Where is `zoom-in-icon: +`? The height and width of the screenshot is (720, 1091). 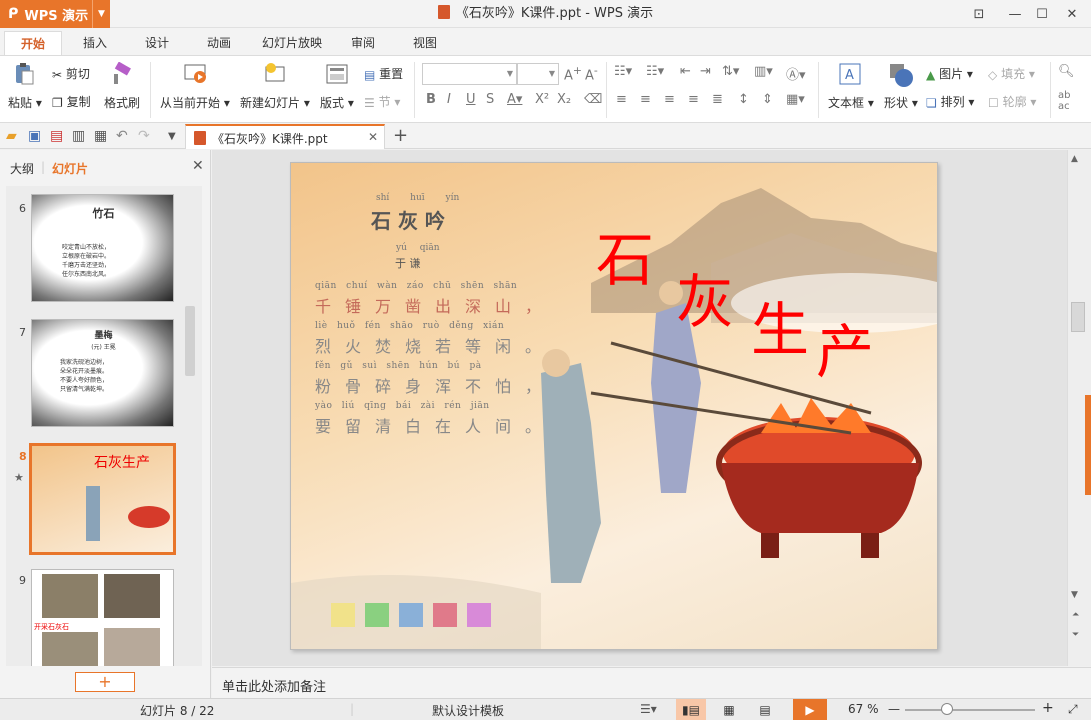 zoom-in-icon: + is located at coordinates (1048, 708).